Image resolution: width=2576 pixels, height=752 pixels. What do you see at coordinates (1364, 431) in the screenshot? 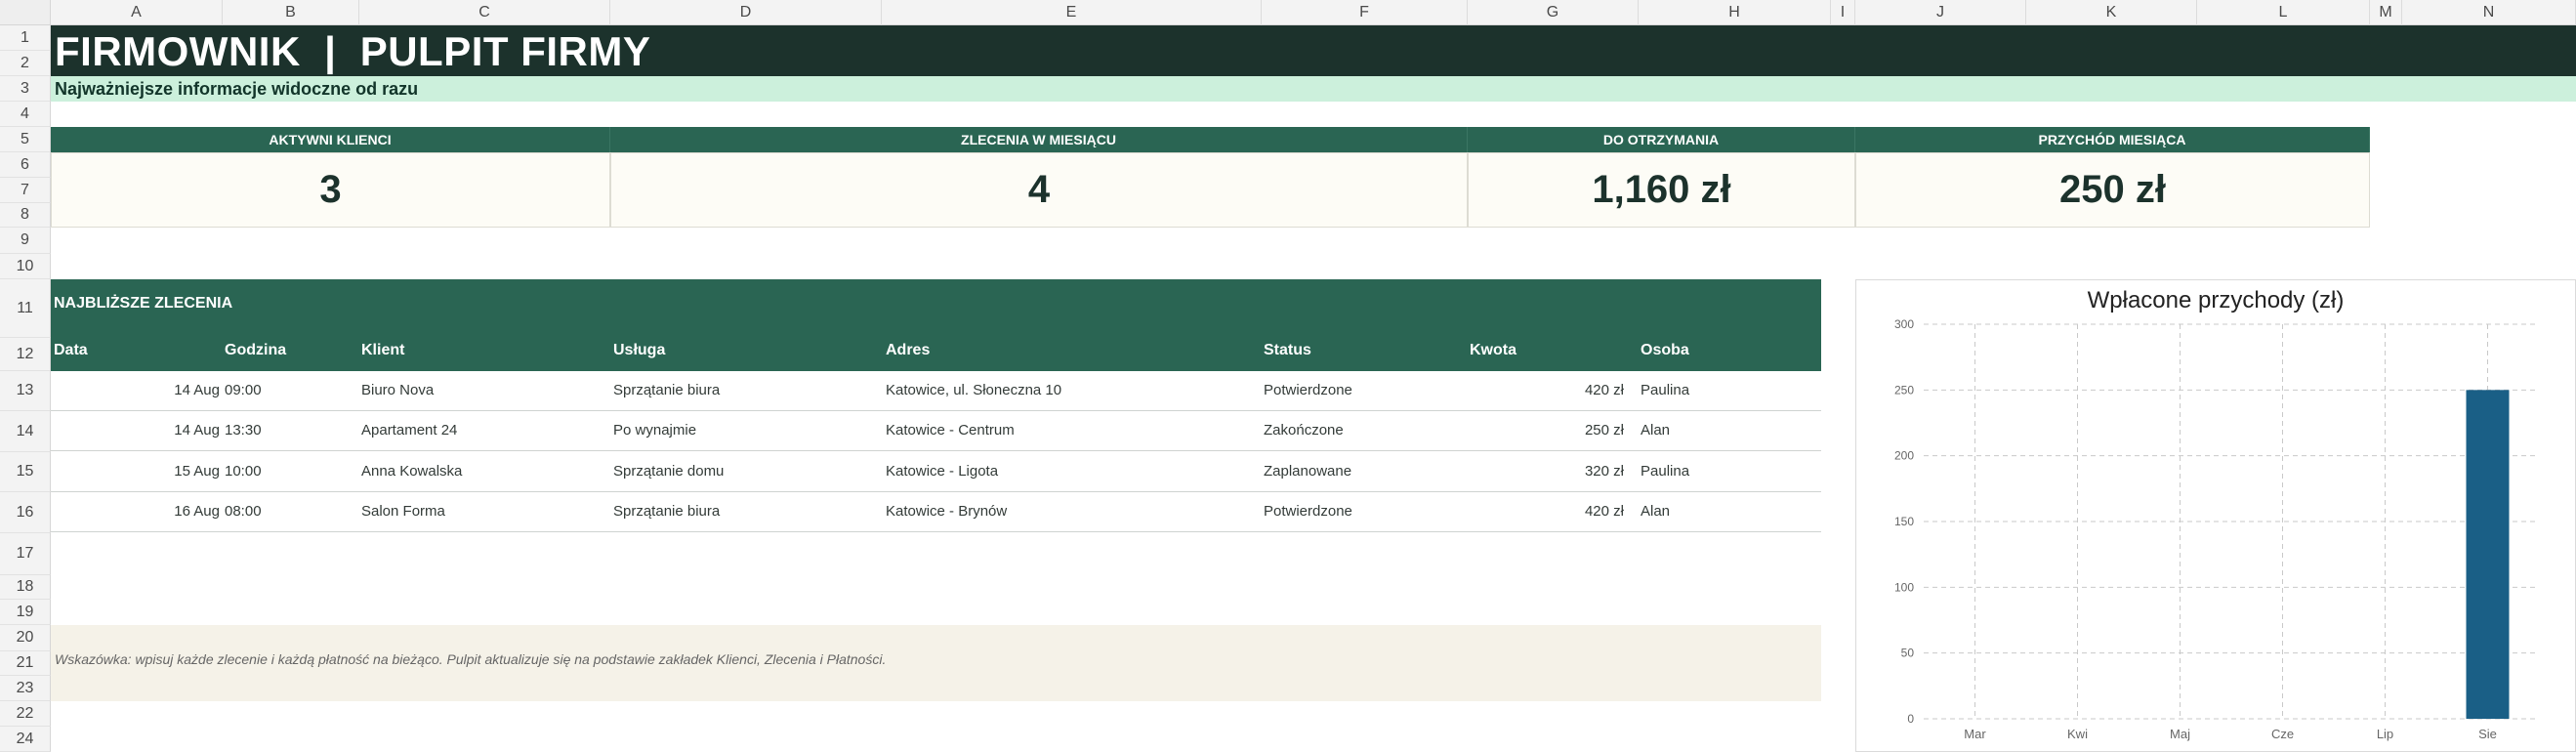
I see `cell-status: Zakończone` at bounding box center [1364, 431].